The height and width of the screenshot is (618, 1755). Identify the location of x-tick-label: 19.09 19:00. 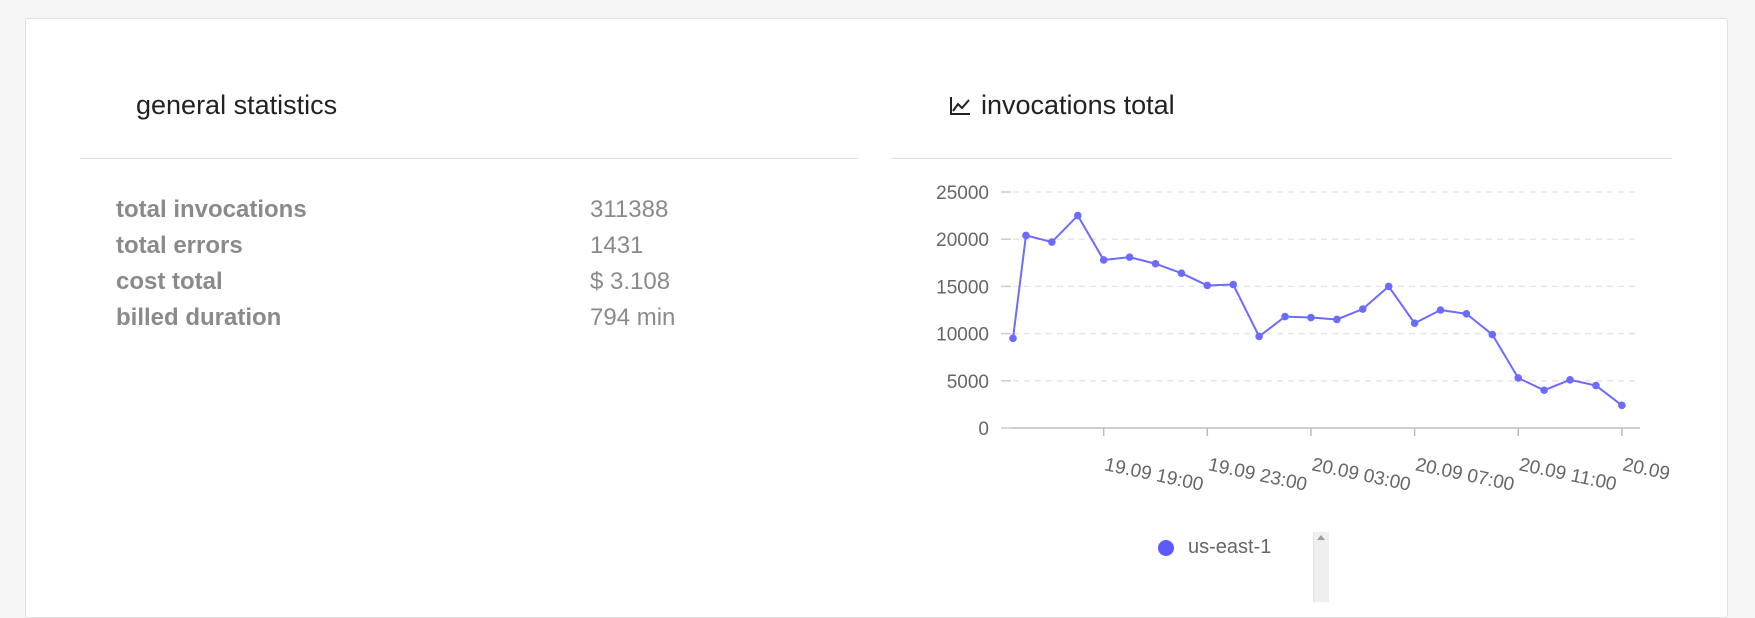
(1154, 474).